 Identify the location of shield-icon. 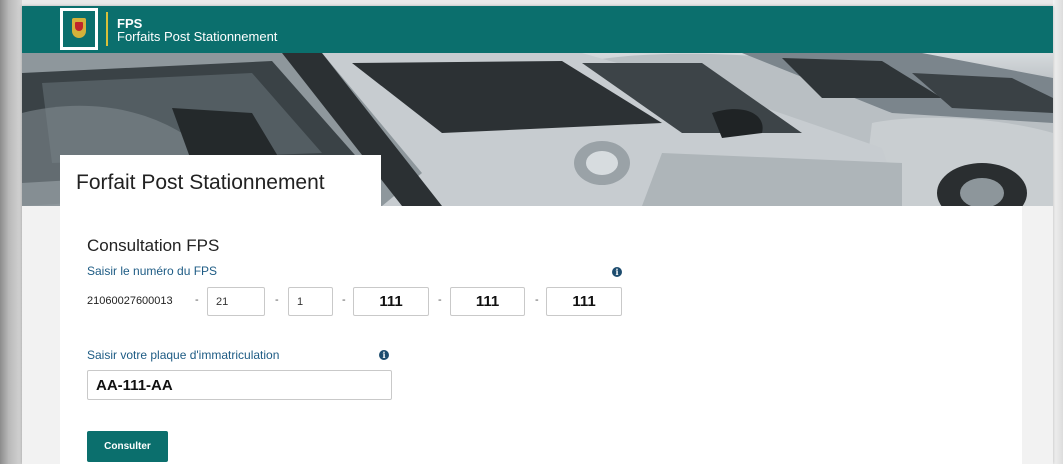
(79, 28).